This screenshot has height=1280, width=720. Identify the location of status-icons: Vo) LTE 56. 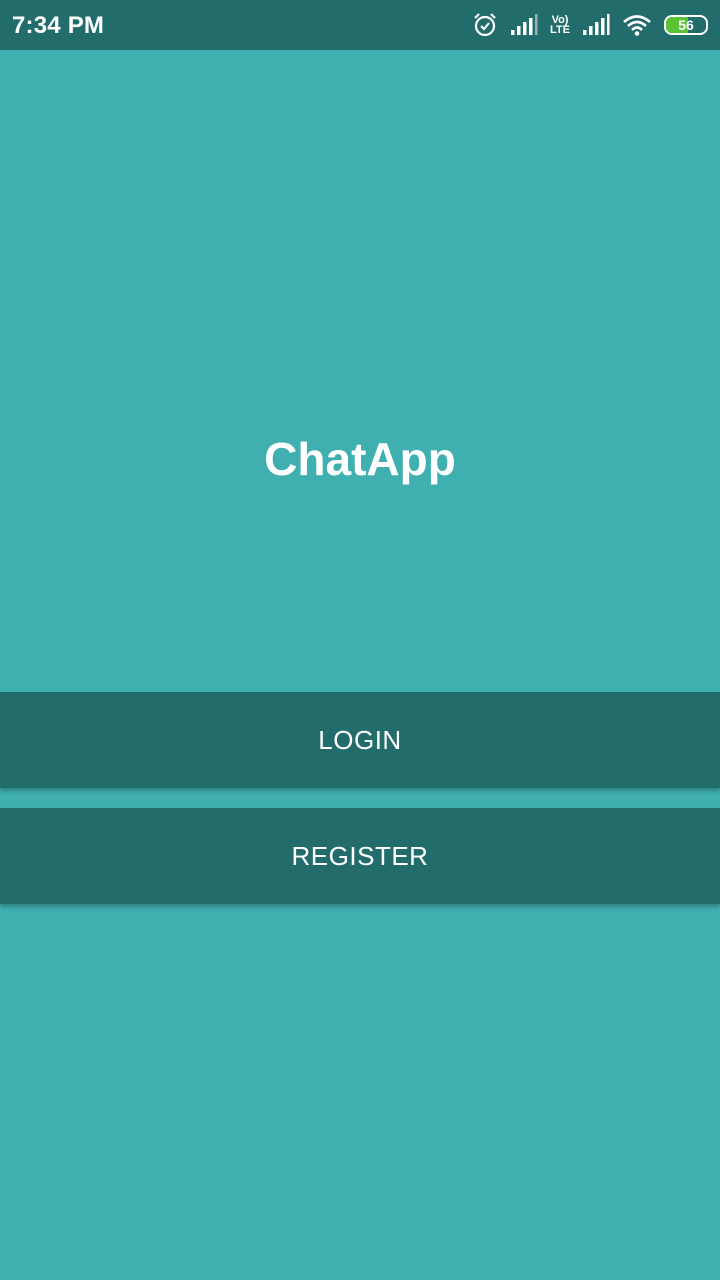
(590, 25).